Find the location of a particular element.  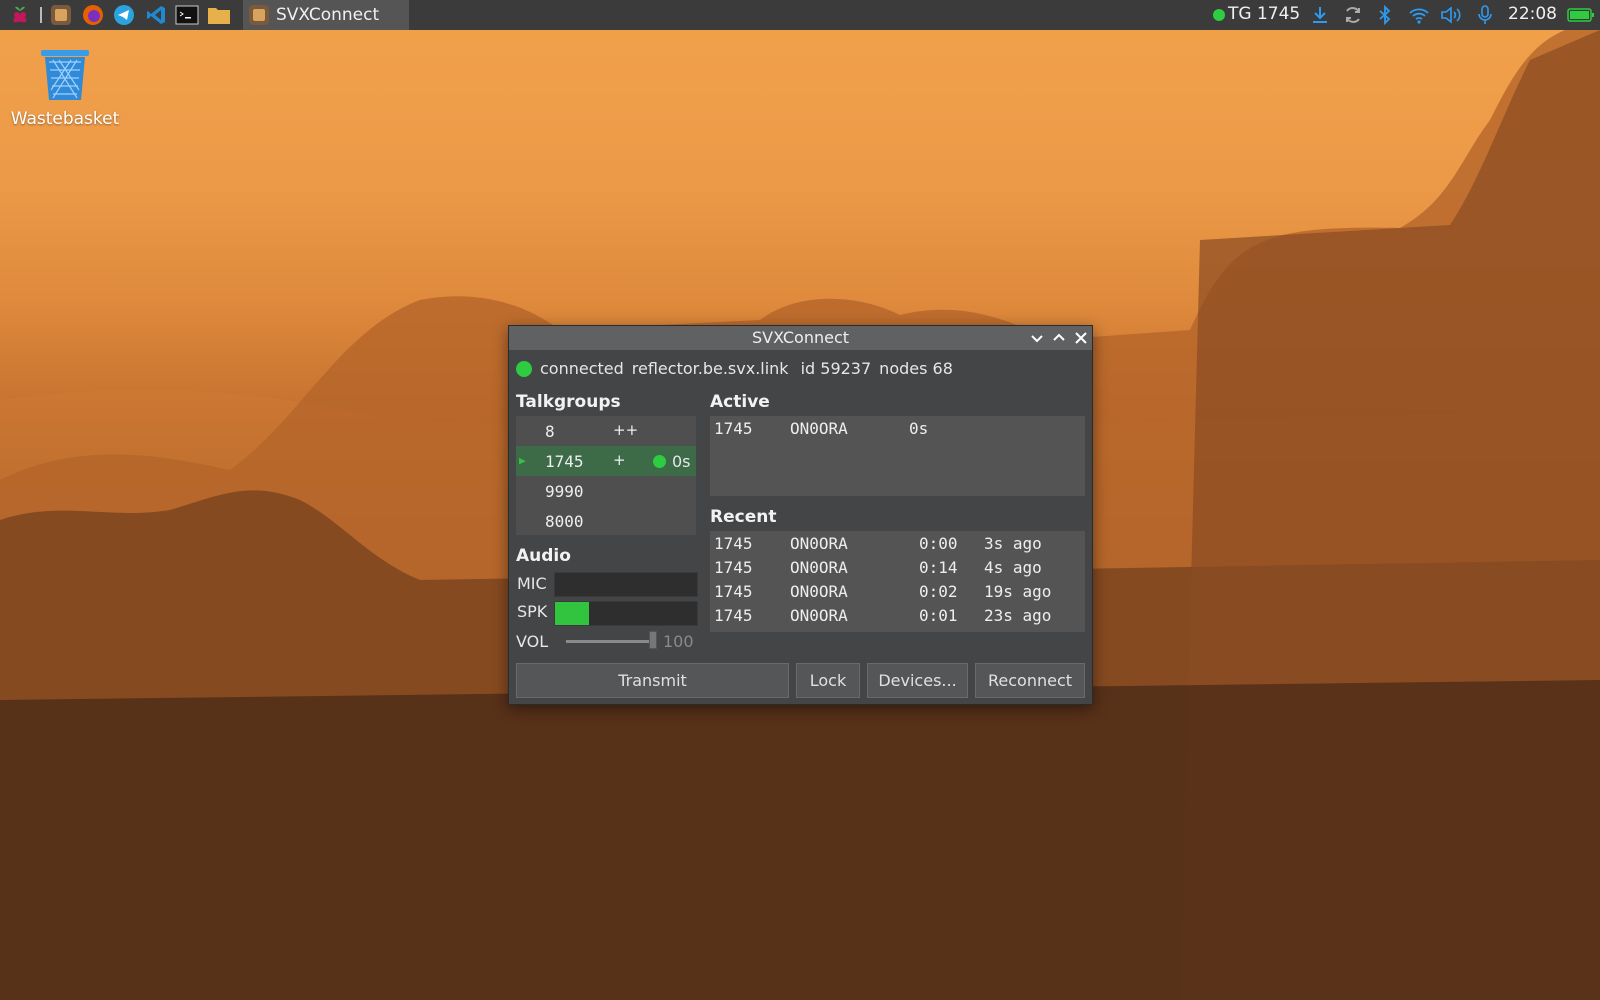

maximize-button is located at coordinates (1059, 338).